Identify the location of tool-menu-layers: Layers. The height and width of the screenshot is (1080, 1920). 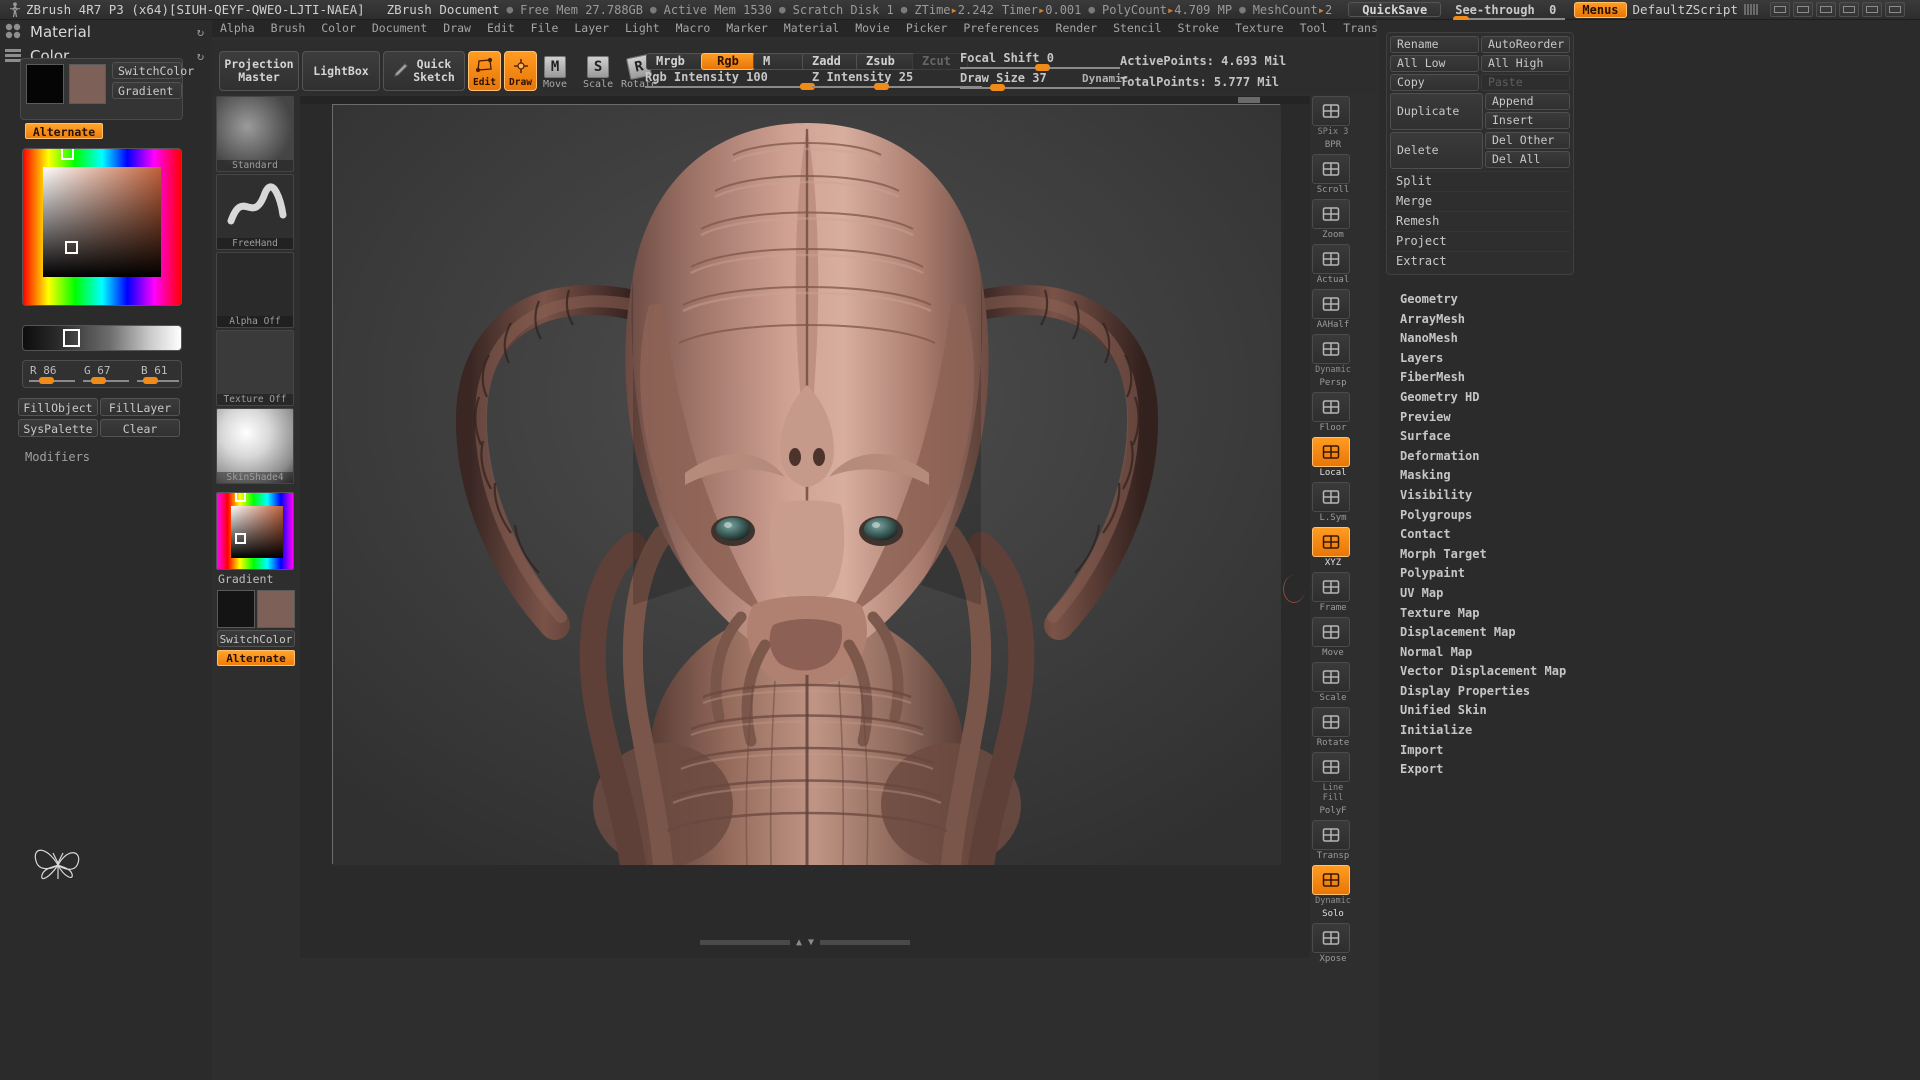
(1651, 359).